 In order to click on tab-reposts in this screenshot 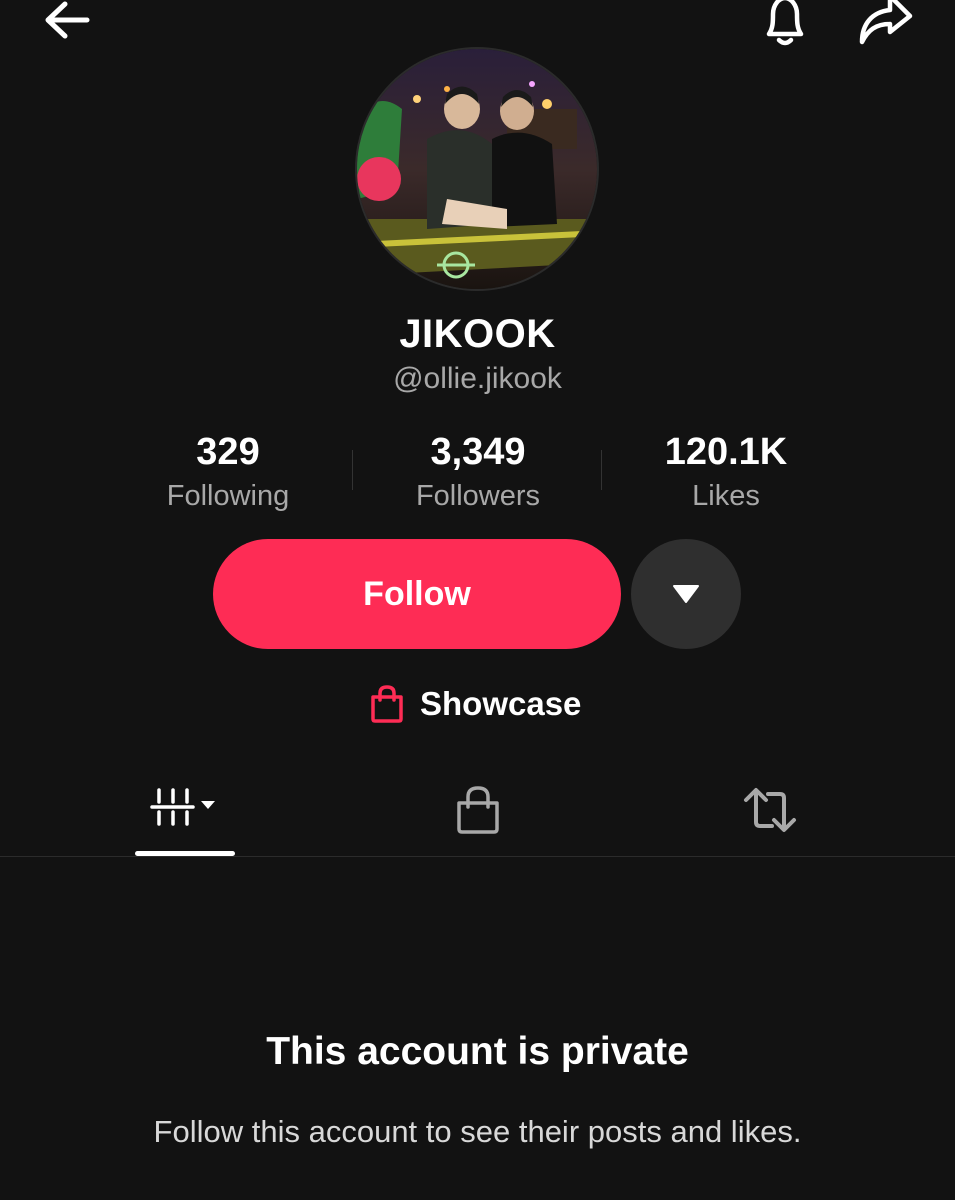, I will do `click(770, 810)`.